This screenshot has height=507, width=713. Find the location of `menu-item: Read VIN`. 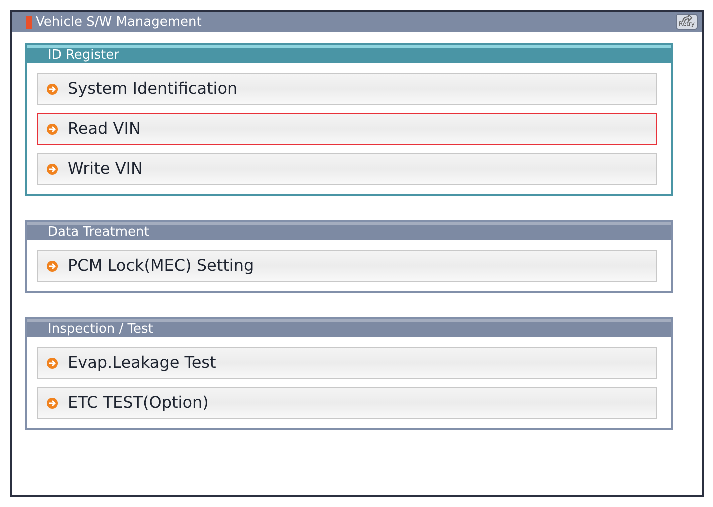

menu-item: Read VIN is located at coordinates (347, 129).